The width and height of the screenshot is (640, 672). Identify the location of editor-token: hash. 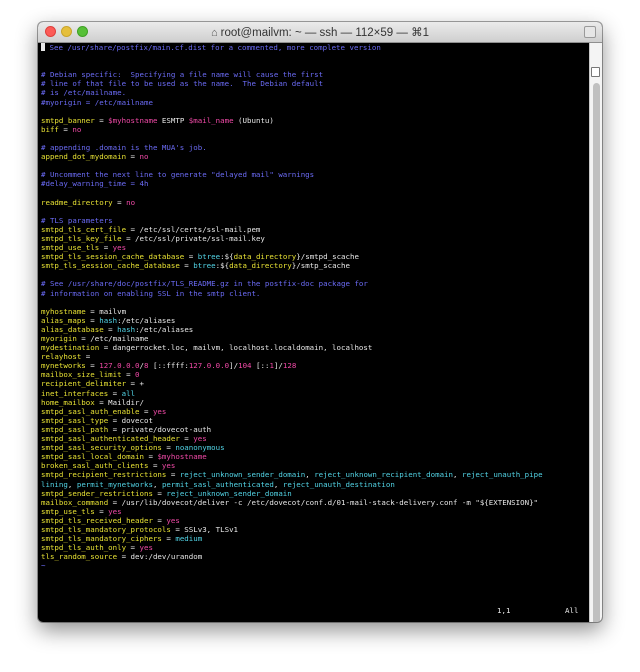
(126, 329).